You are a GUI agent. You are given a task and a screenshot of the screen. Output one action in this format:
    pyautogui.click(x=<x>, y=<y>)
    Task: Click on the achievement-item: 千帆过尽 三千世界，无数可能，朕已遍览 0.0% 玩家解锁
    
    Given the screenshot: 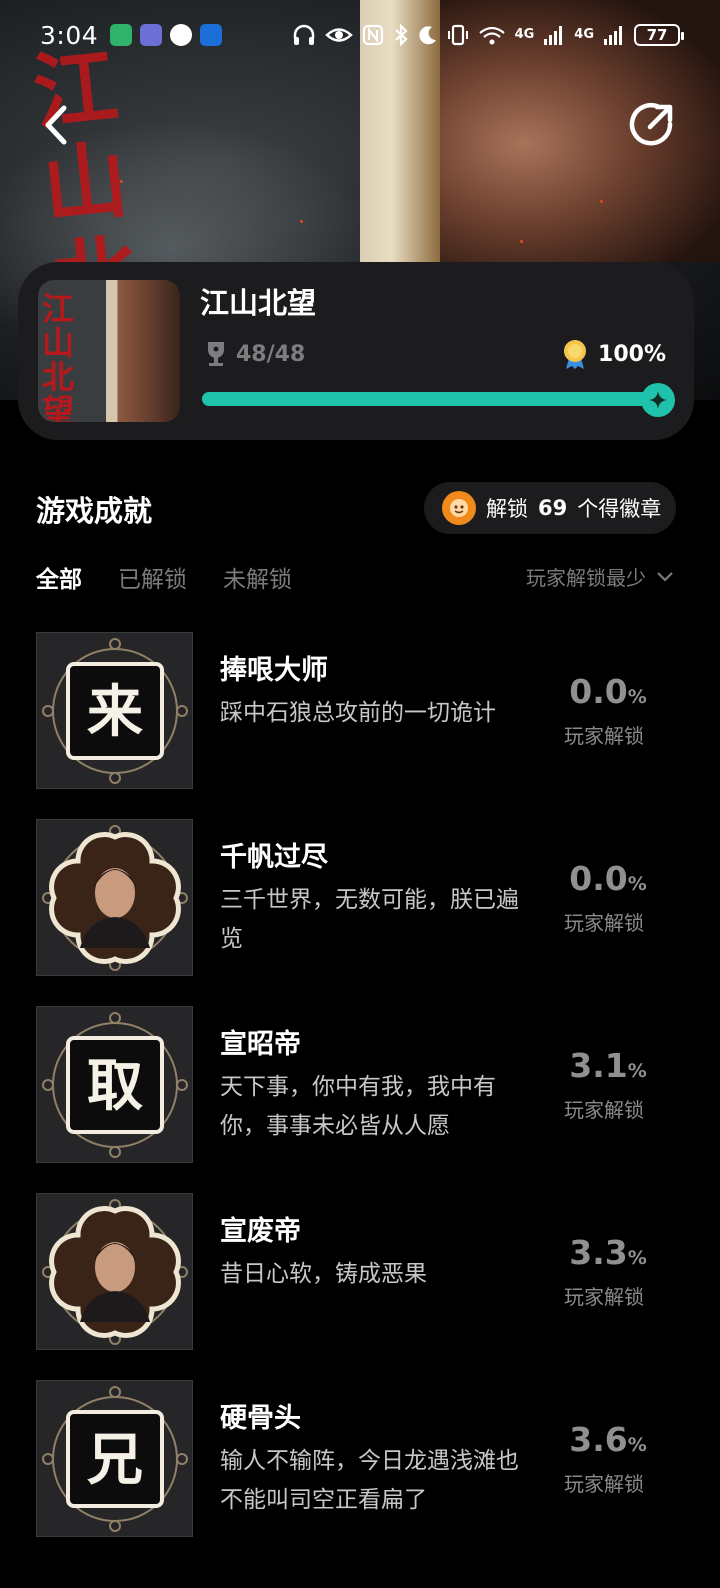 What is the action you would take?
    pyautogui.click(x=360, y=912)
    